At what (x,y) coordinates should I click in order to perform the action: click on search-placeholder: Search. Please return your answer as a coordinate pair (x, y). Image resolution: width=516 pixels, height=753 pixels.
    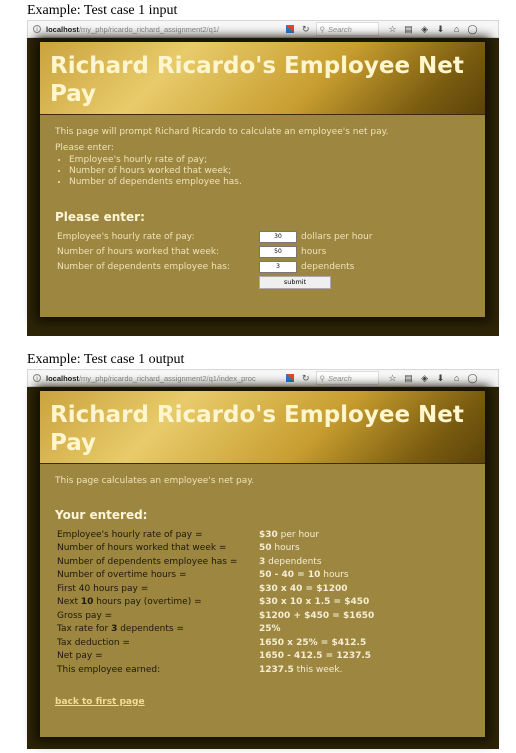
    Looking at the image, I should click on (340, 378).